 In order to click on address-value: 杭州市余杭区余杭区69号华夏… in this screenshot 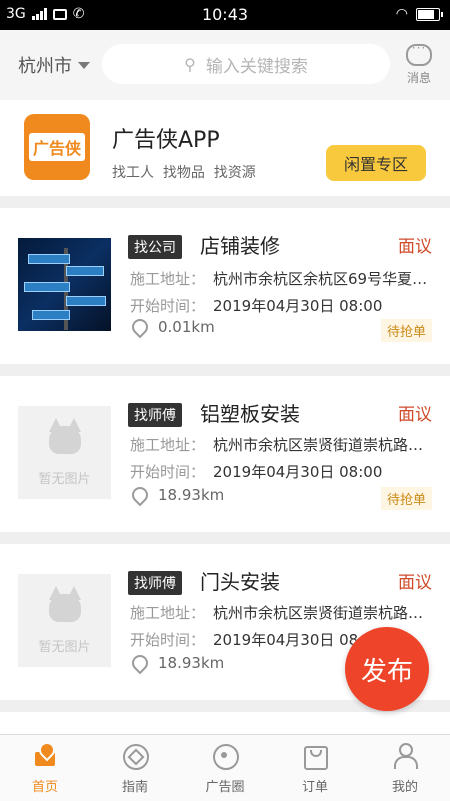, I will do `click(320, 279)`.